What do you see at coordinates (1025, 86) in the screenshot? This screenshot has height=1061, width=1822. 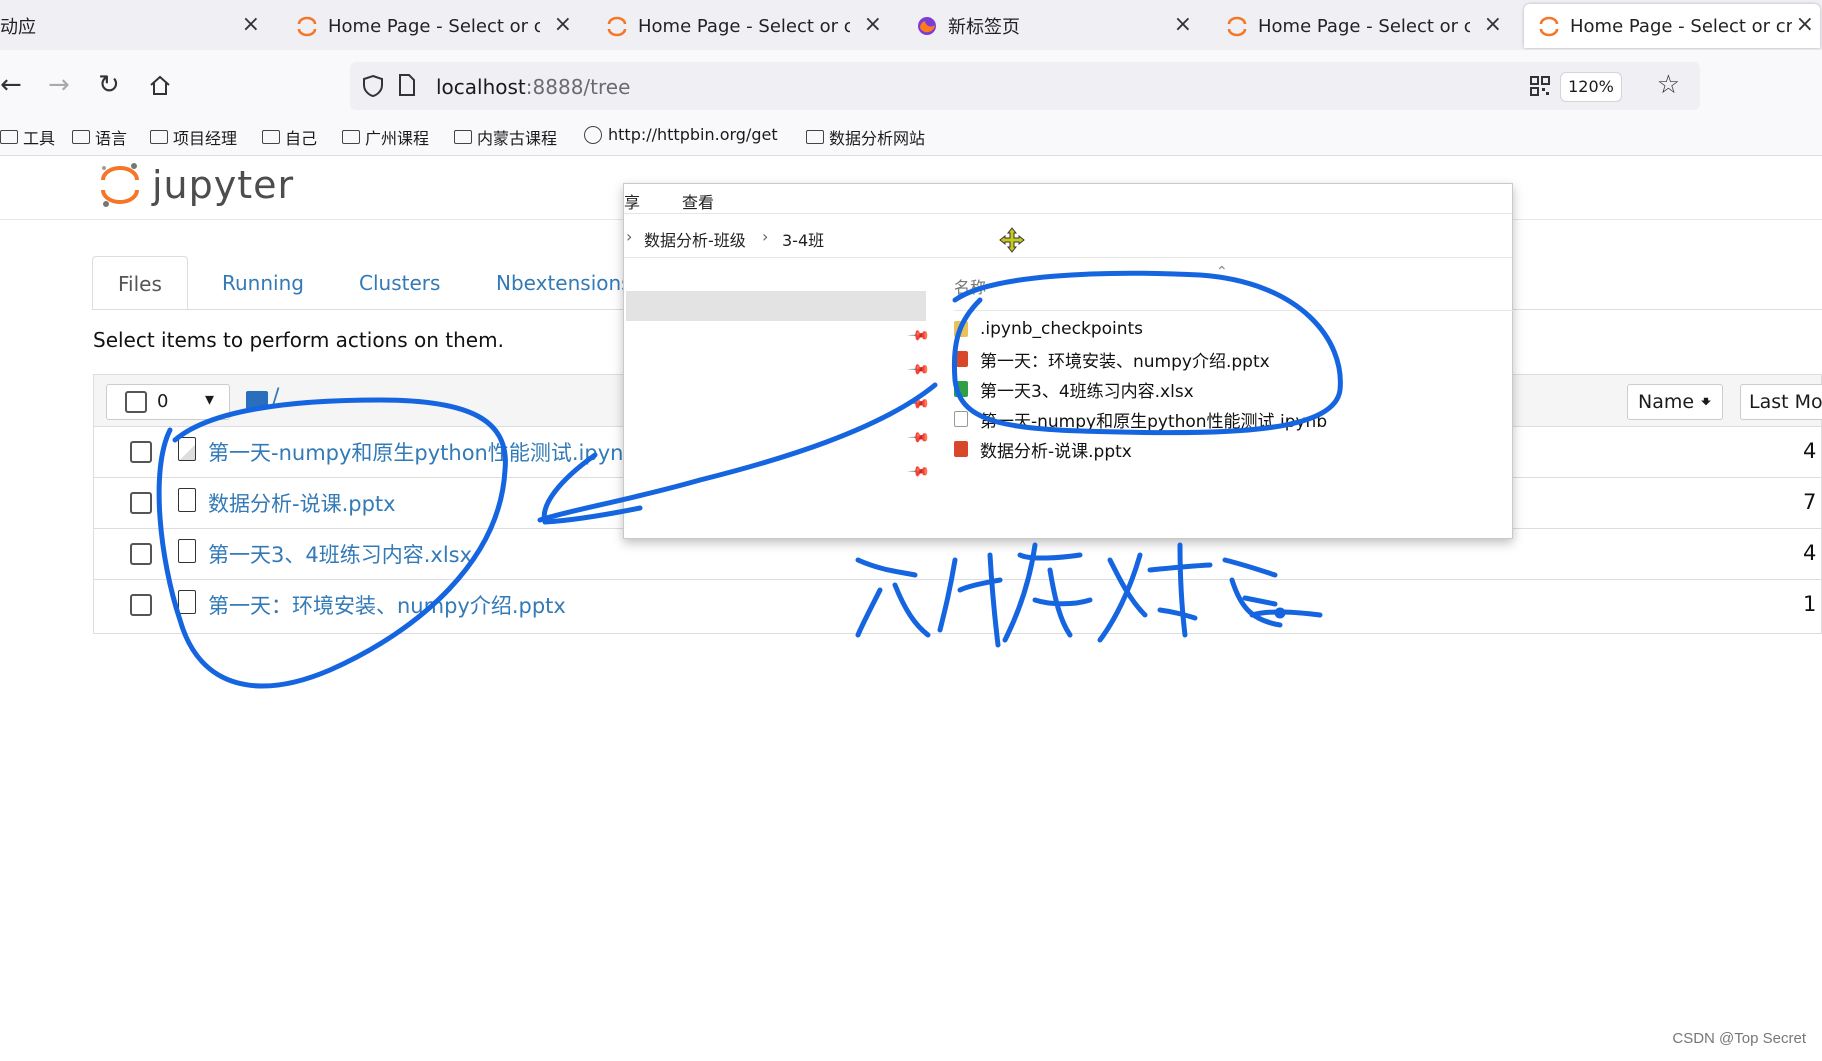 I see `address-bar: localhost:8888/tree 120% ☆` at bounding box center [1025, 86].